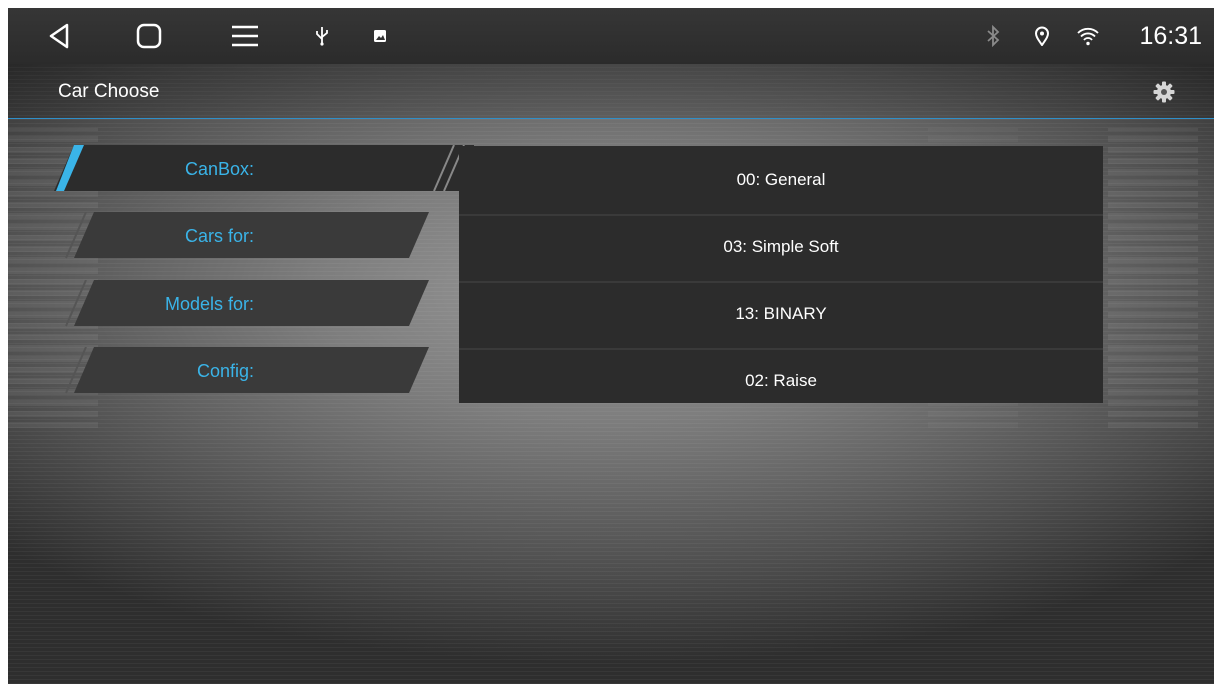  What do you see at coordinates (59, 36) in the screenshot?
I see `back-icon` at bounding box center [59, 36].